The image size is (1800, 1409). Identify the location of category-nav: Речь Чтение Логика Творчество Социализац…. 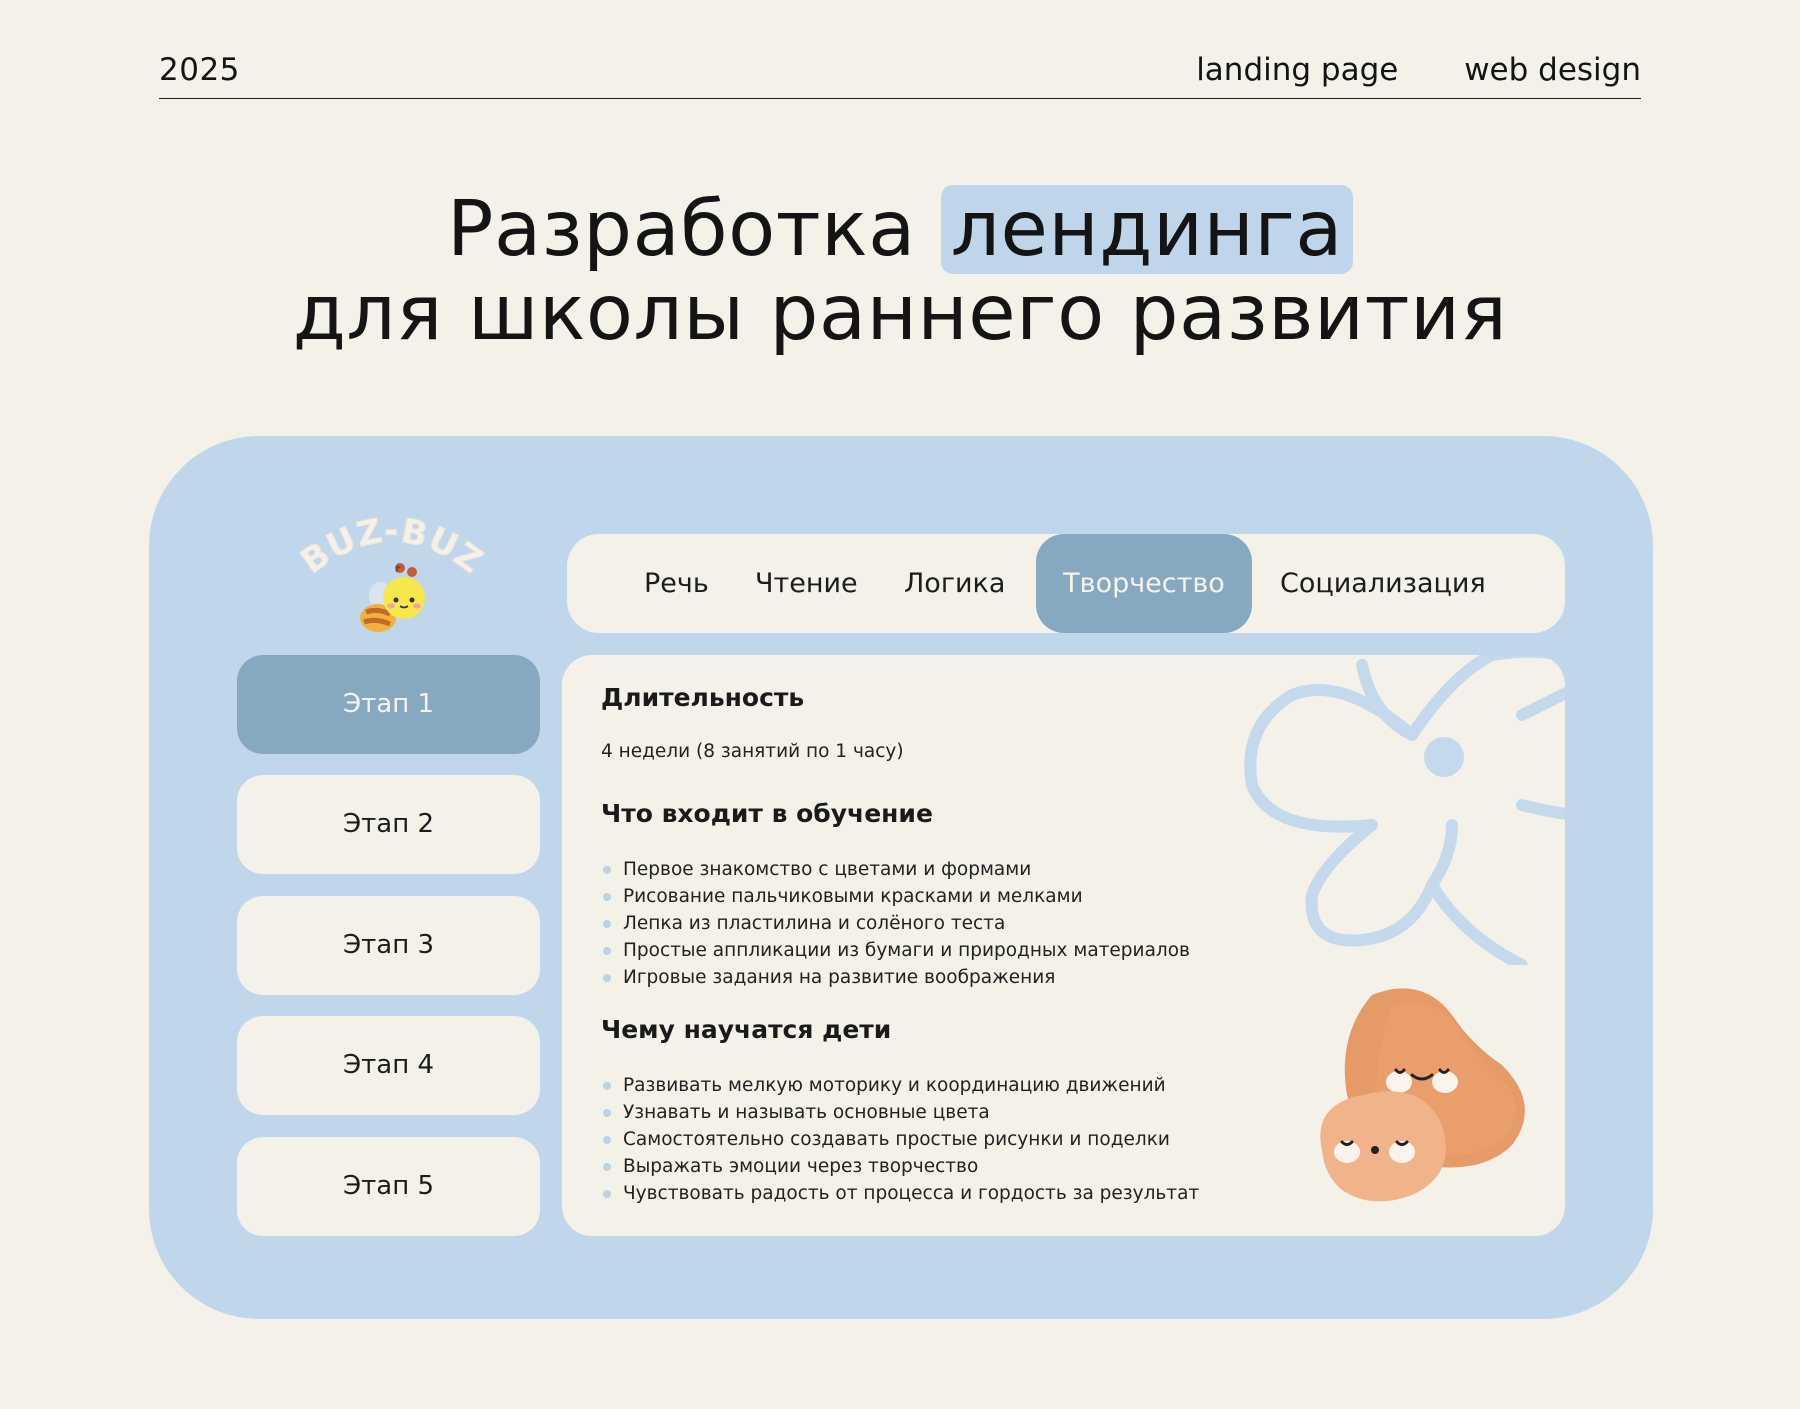
(1066, 583).